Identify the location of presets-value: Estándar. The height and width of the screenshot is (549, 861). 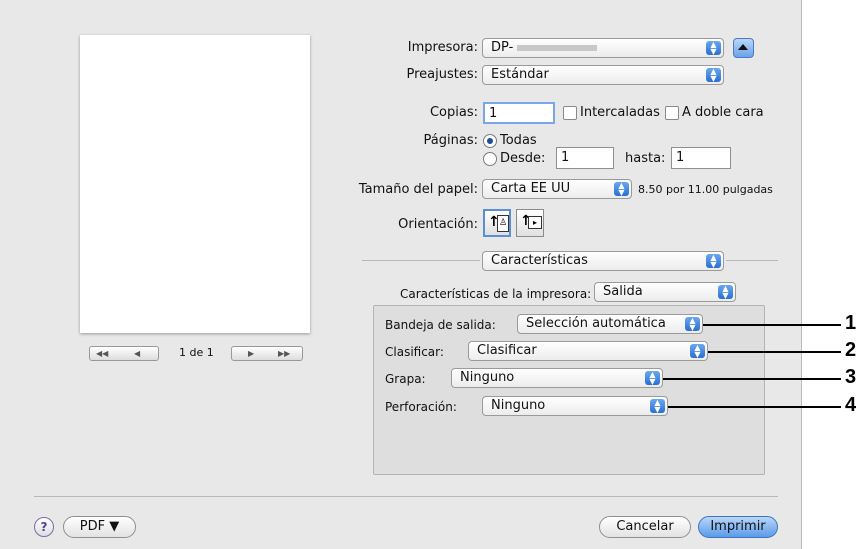
(520, 74).